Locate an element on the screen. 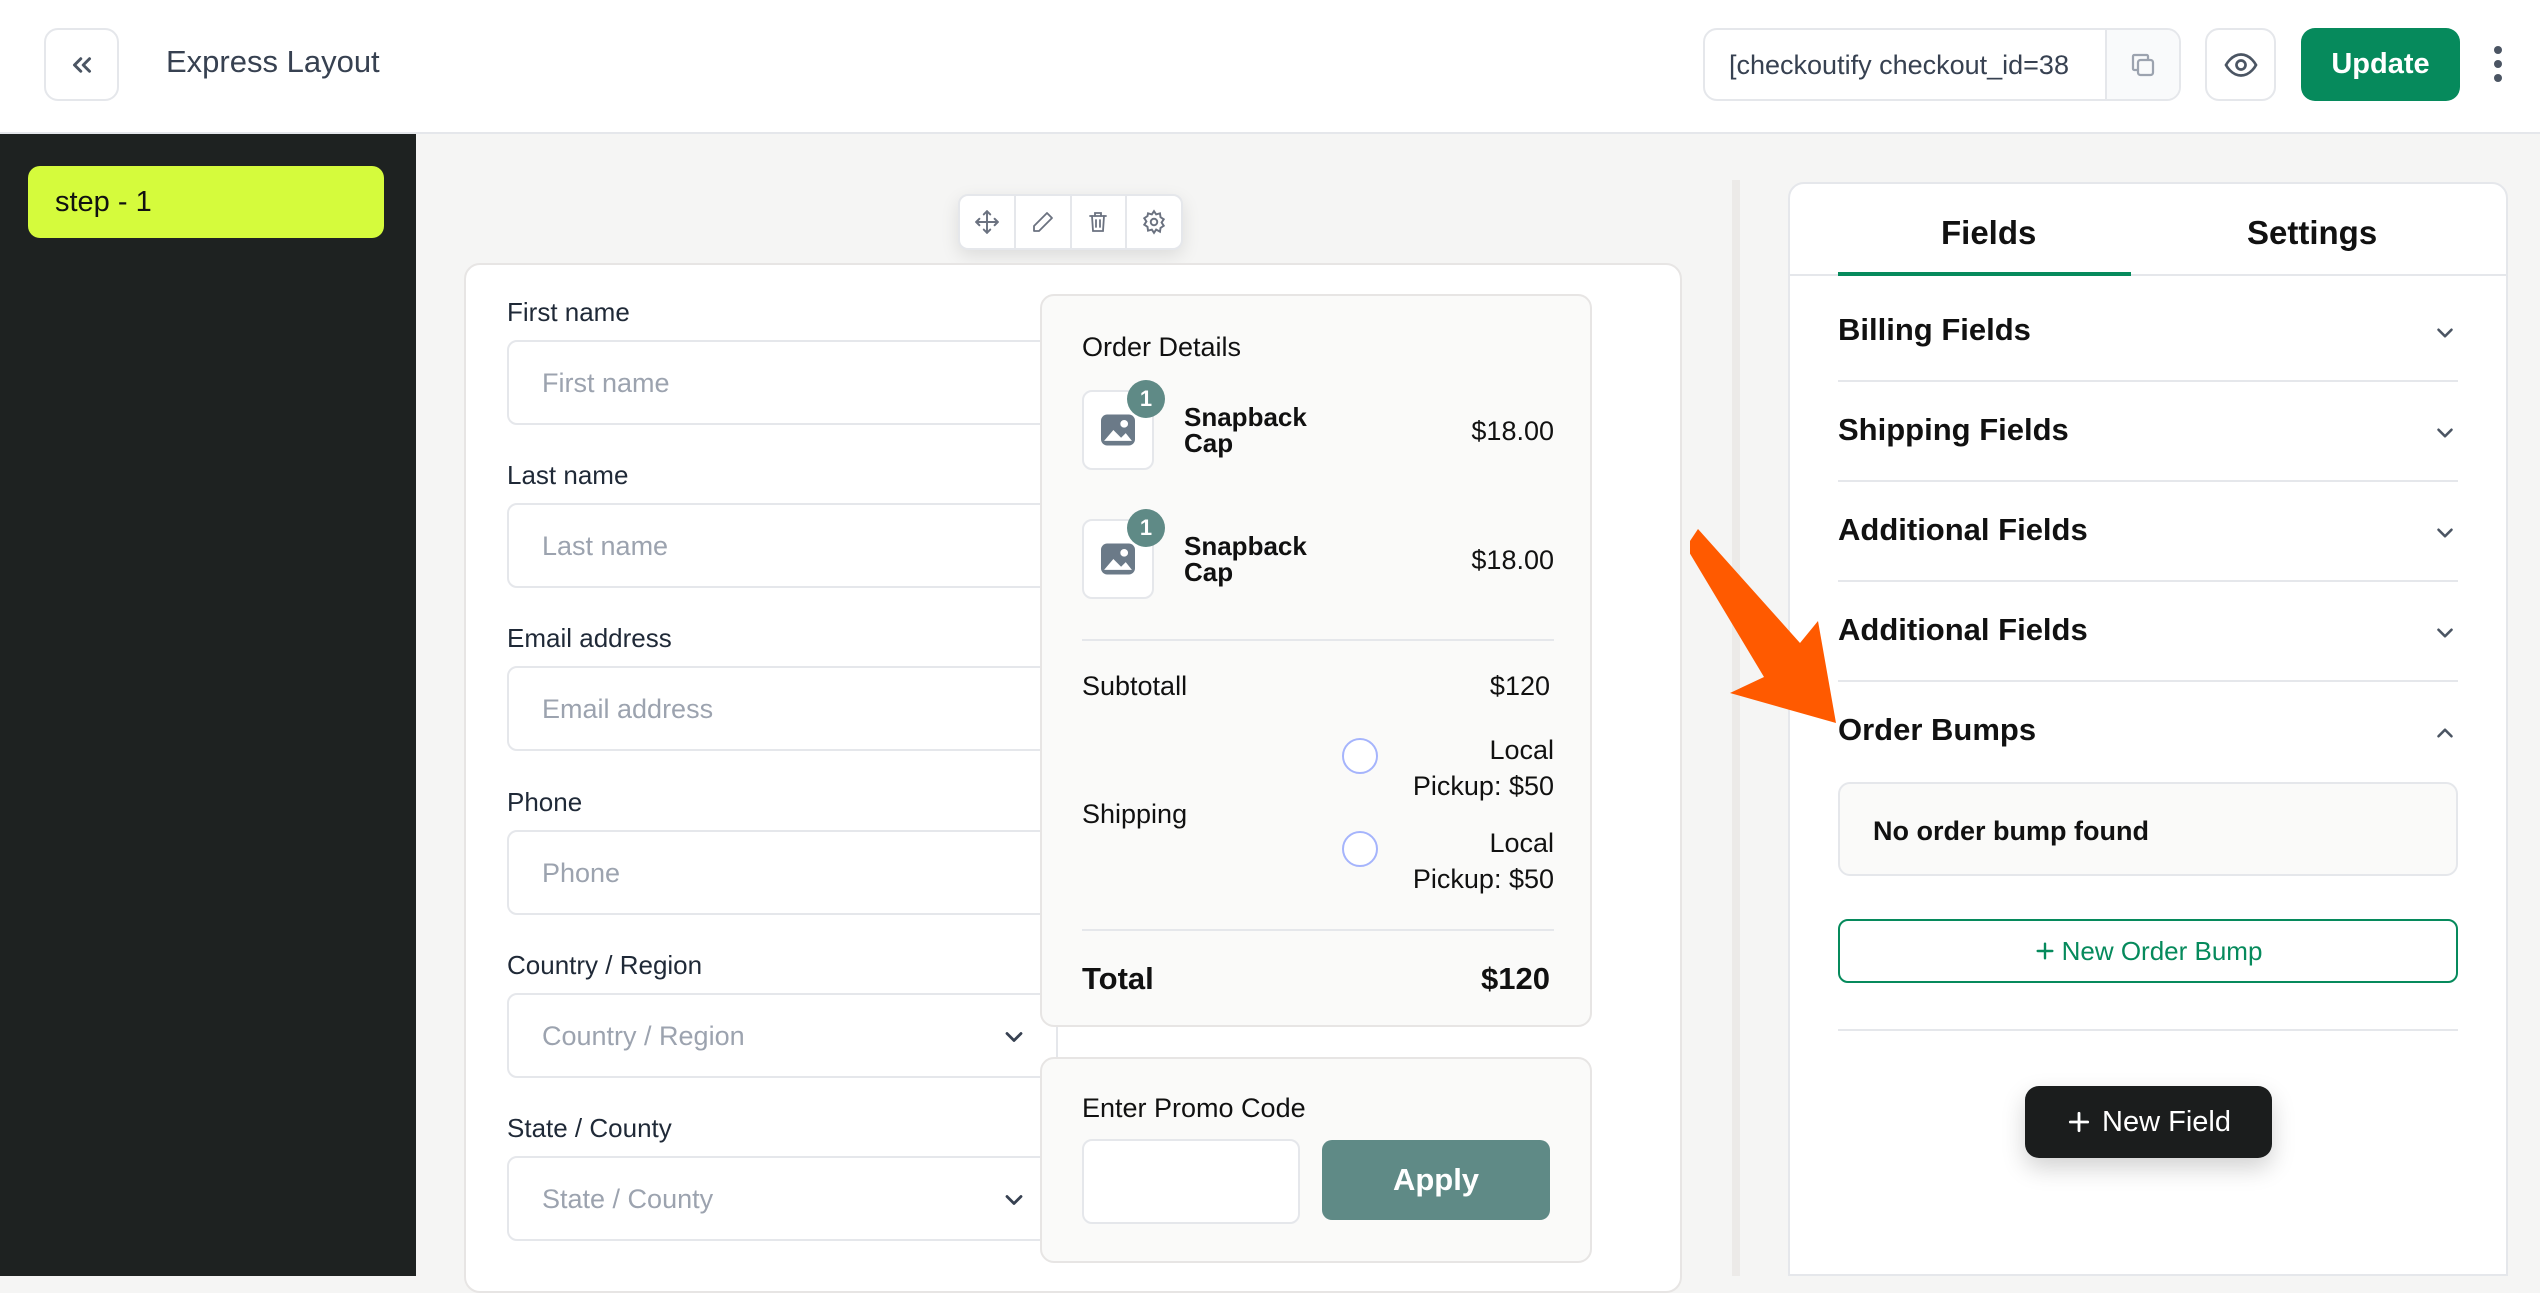  pencil-icon is located at coordinates (1042, 222).